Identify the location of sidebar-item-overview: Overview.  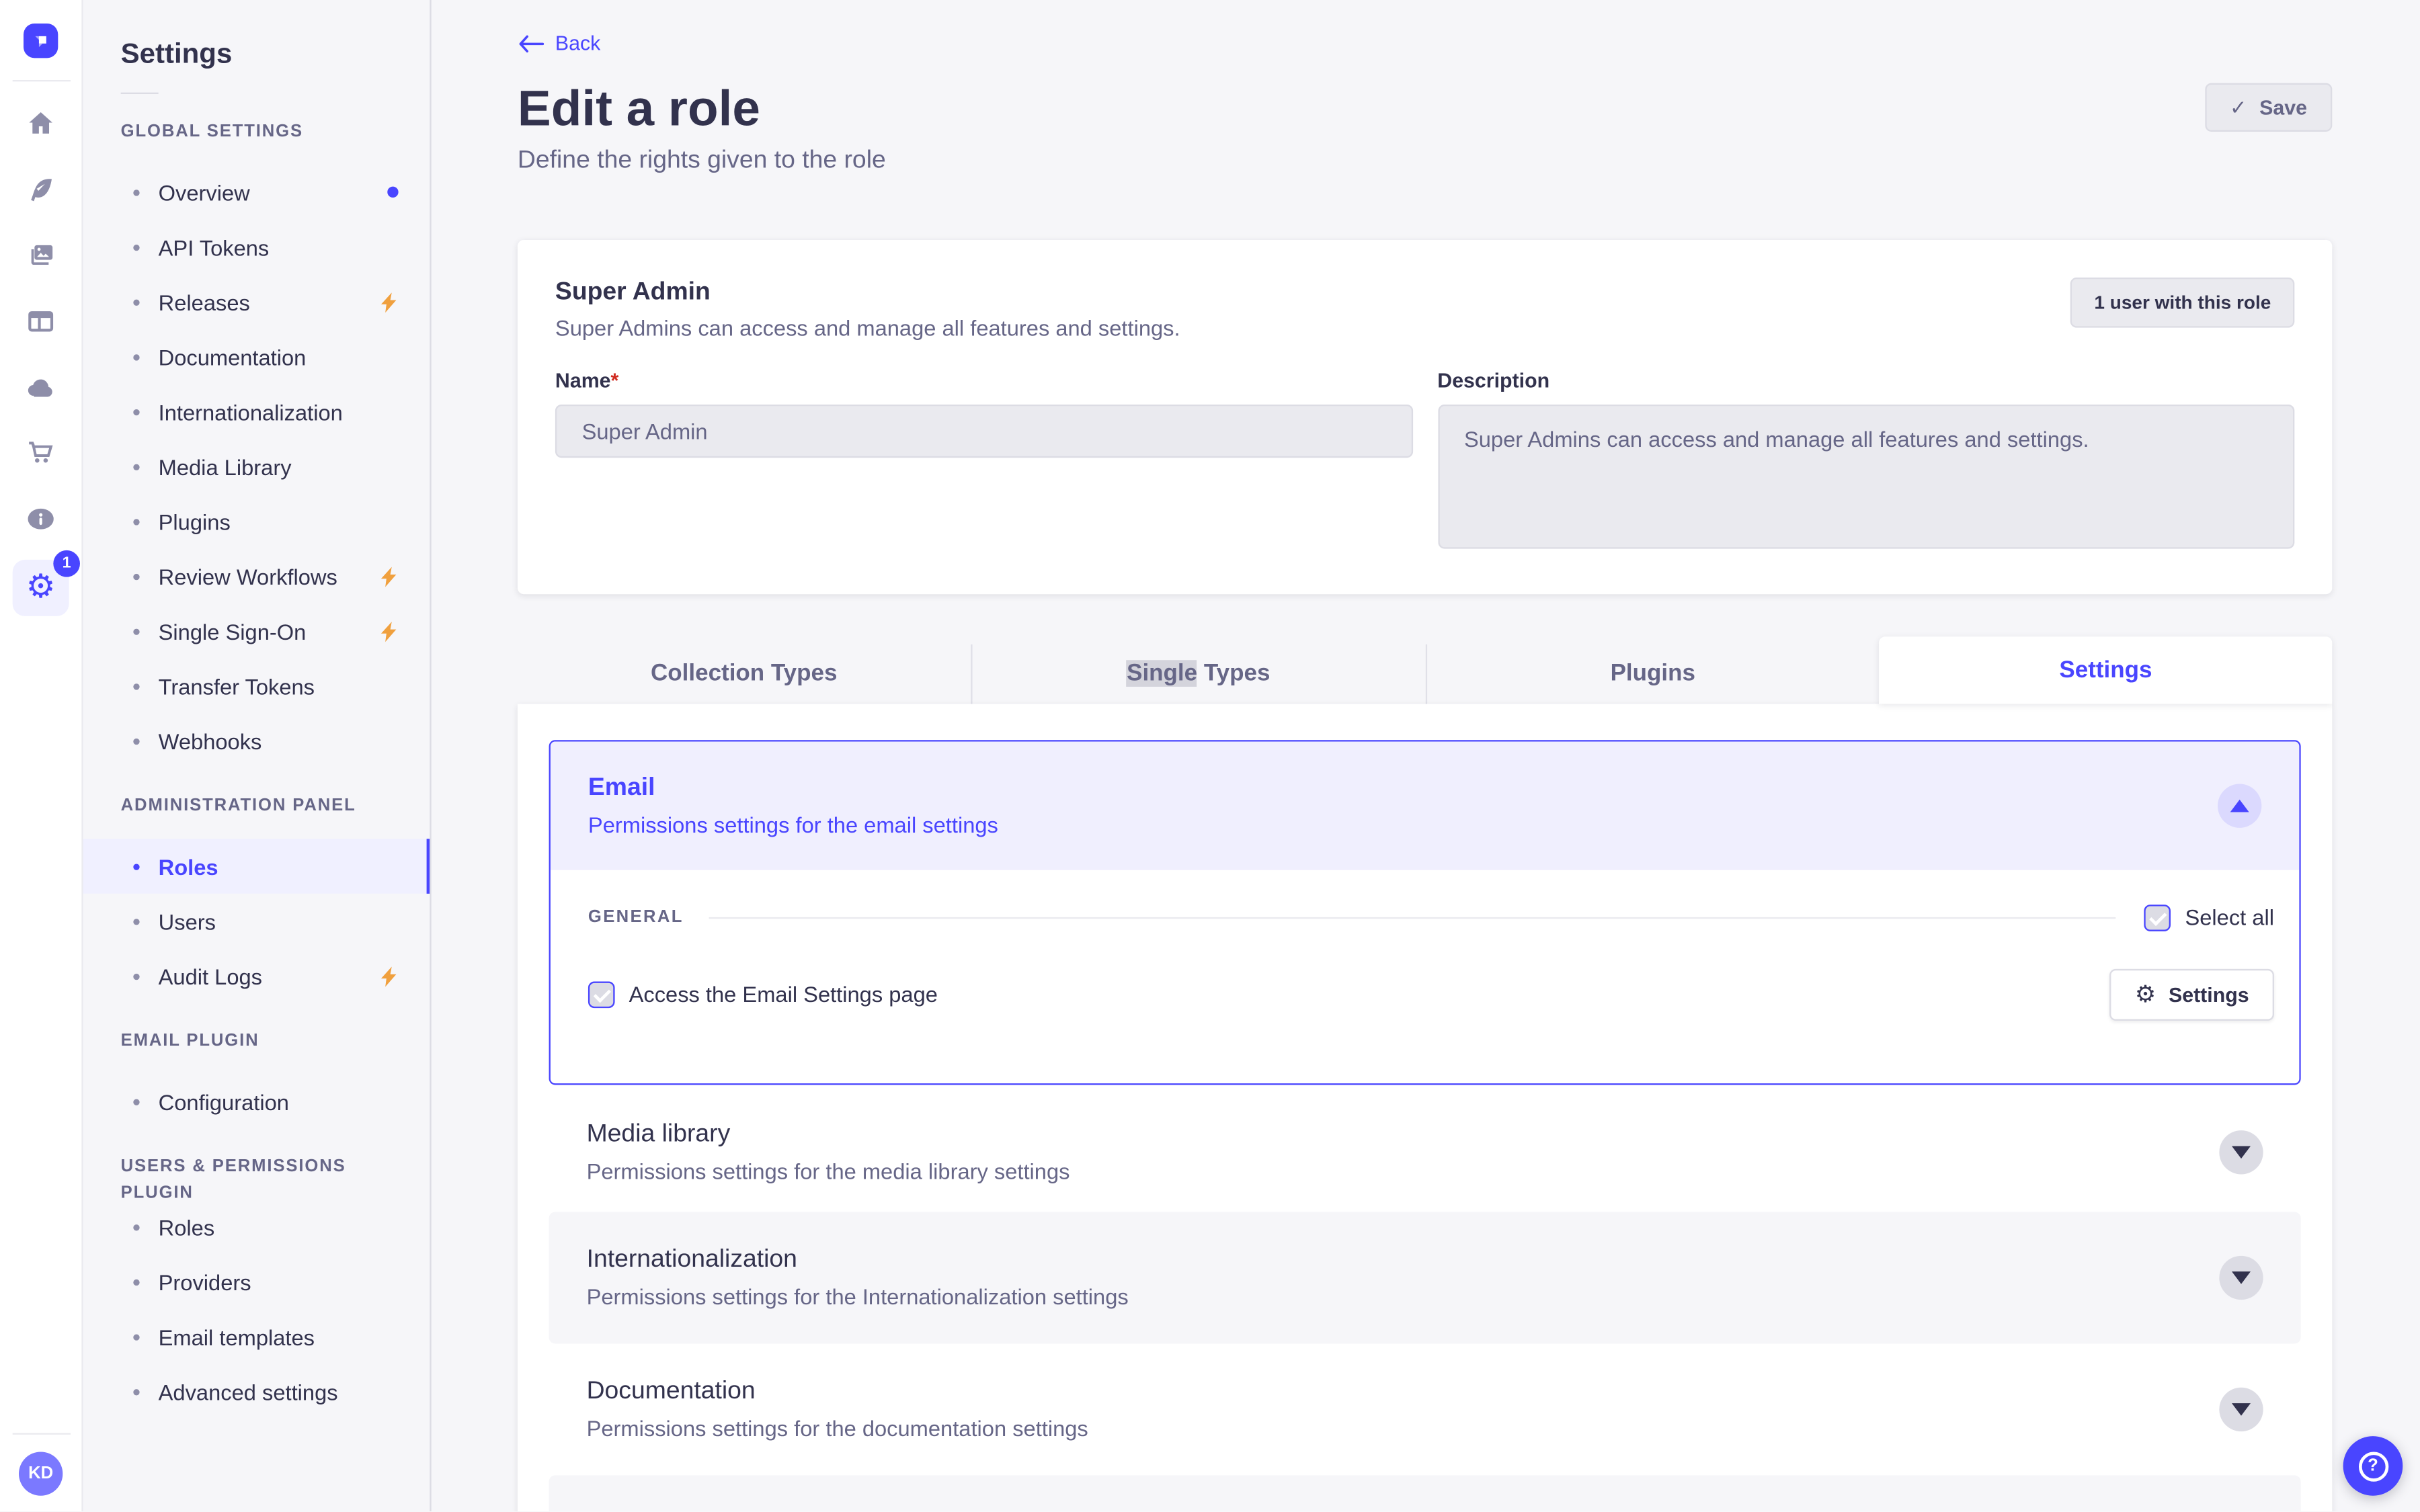
(256, 192).